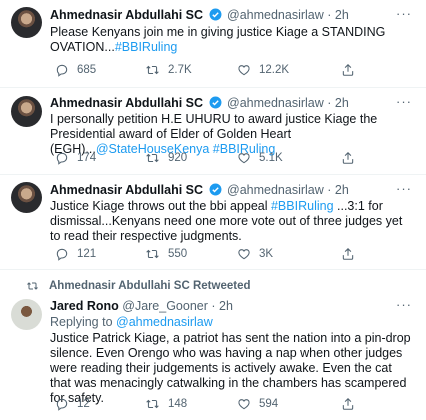 The image size is (426, 420). Describe the element at coordinates (235, 71) in the screenshot. I see `tweet-actions: 685 2.7K 12.2K` at that location.